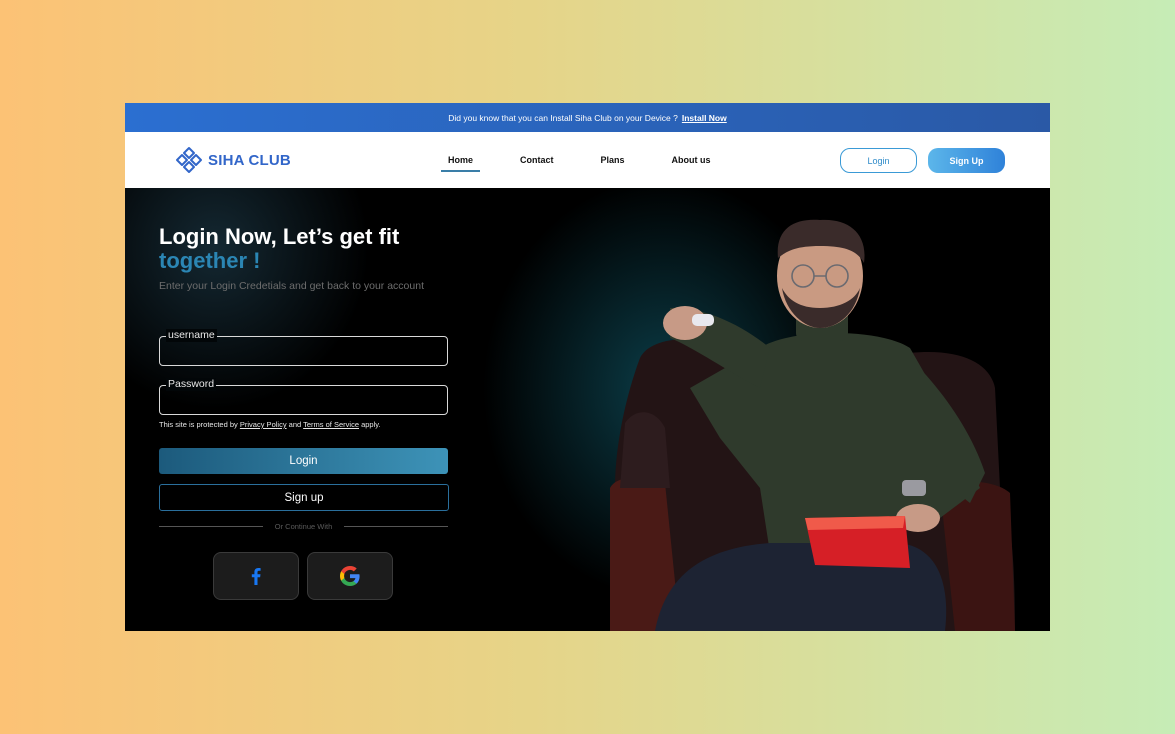  I want to click on password-field: Password, so click(303, 396).